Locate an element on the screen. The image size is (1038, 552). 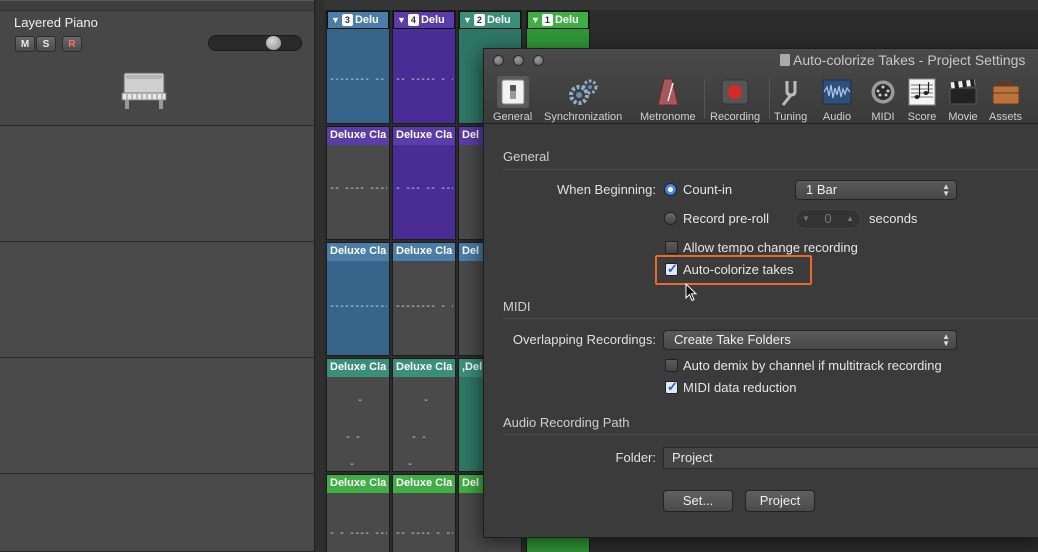
general-switch-icon is located at coordinates (512, 92).